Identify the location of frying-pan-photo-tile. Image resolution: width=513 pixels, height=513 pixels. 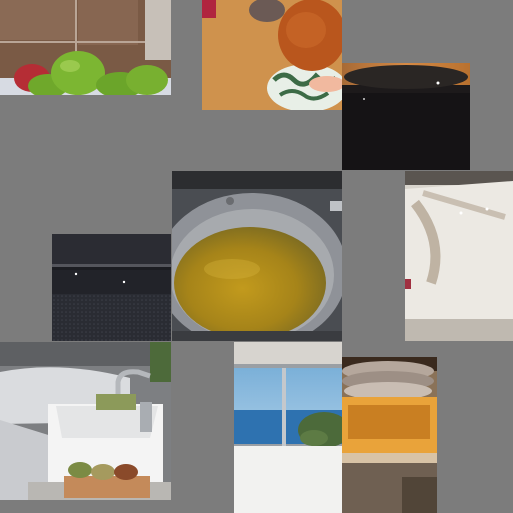
(257, 256).